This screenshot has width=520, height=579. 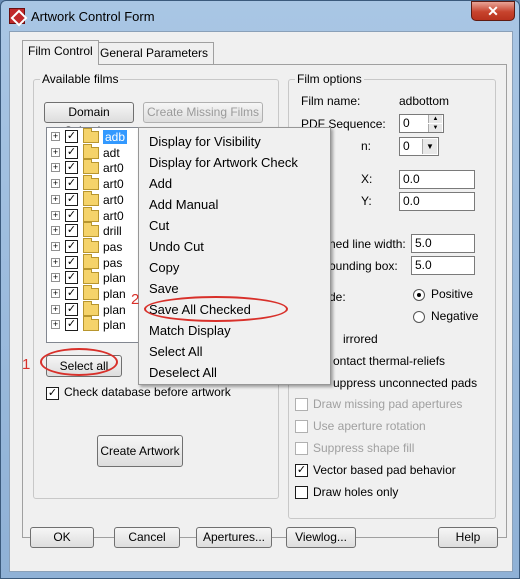 What do you see at coordinates (52, 393) in the screenshot?
I see `check-database-checkbox: ✓` at bounding box center [52, 393].